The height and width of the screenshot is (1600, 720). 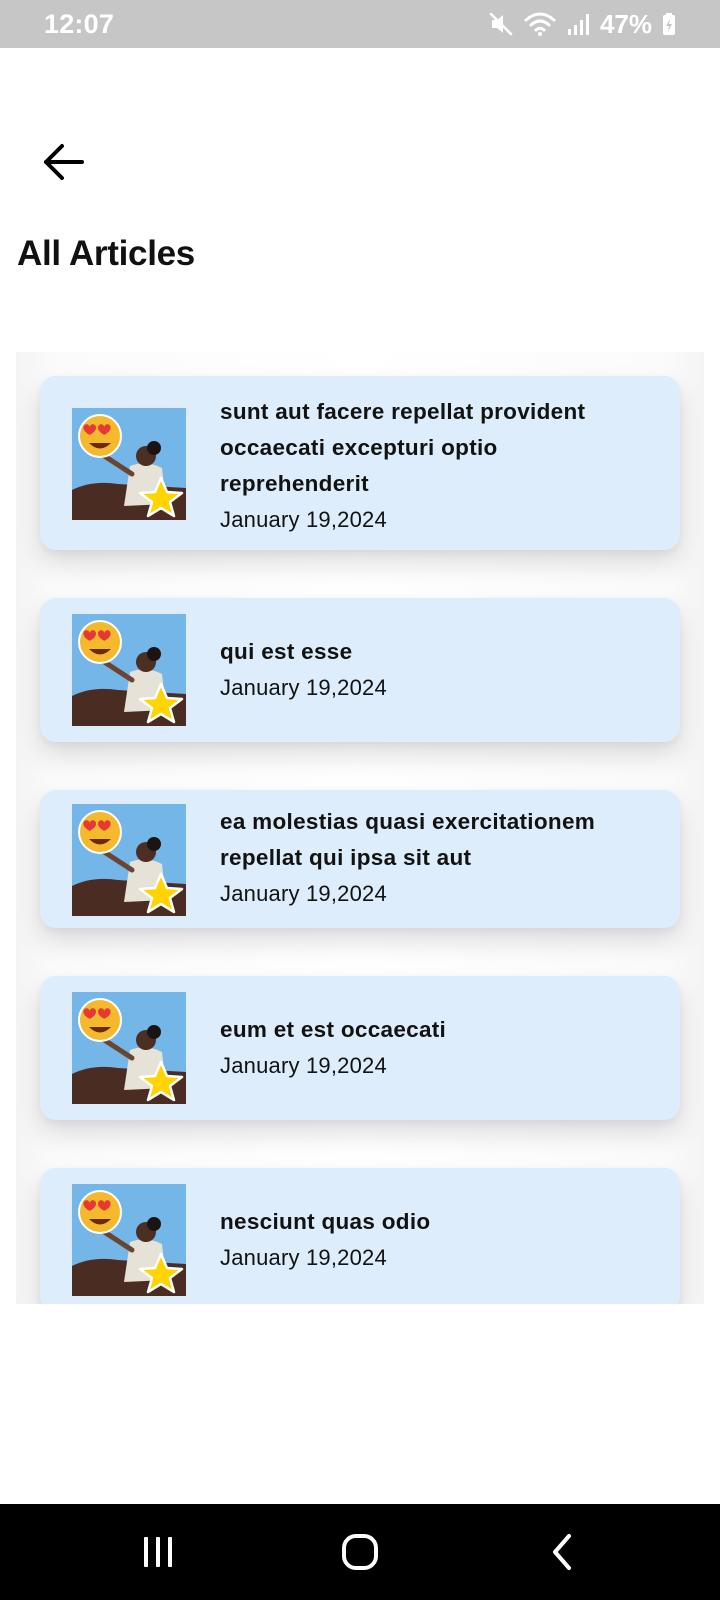 What do you see at coordinates (625, 23) in the screenshot?
I see `battery-percent: 47%` at bounding box center [625, 23].